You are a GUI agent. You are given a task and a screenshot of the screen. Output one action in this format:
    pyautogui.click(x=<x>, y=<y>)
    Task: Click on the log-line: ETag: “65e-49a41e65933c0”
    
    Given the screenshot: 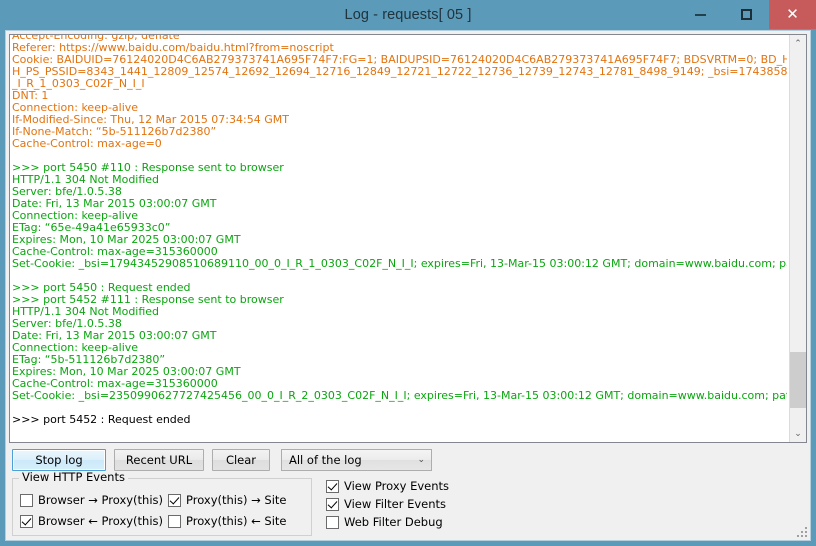 What is the action you would take?
    pyautogui.click(x=91, y=228)
    